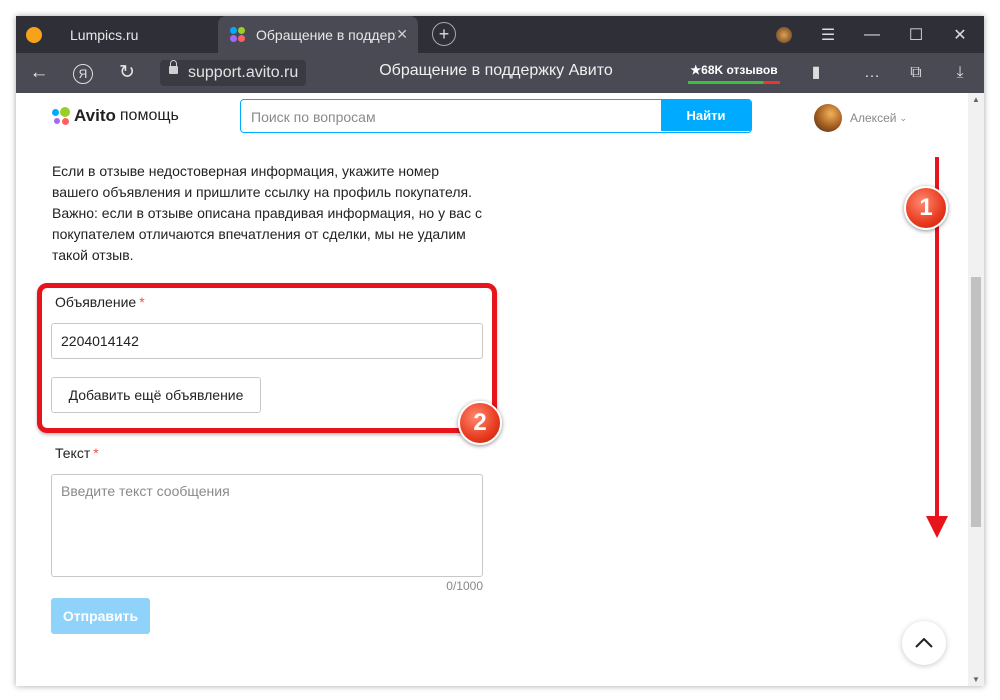 The image size is (1000, 700). I want to click on scroll-annotation-arrow-icon, so click(937, 347).